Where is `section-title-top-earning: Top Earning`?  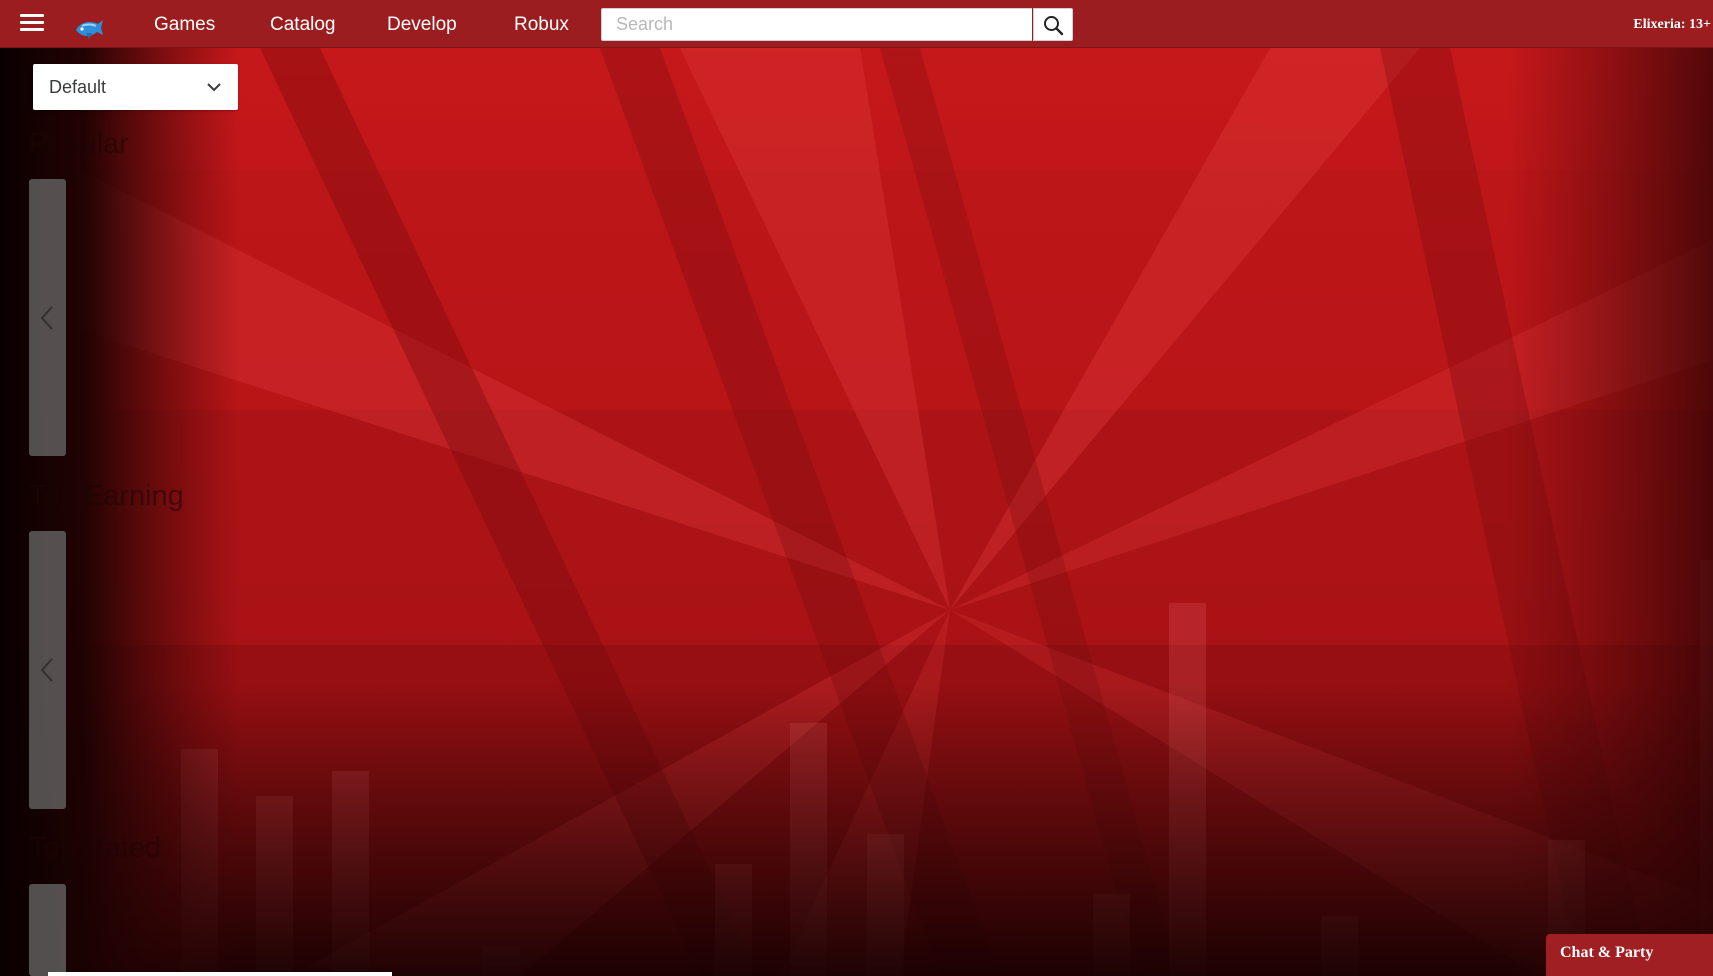 section-title-top-earning: Top Earning is located at coordinates (106, 496).